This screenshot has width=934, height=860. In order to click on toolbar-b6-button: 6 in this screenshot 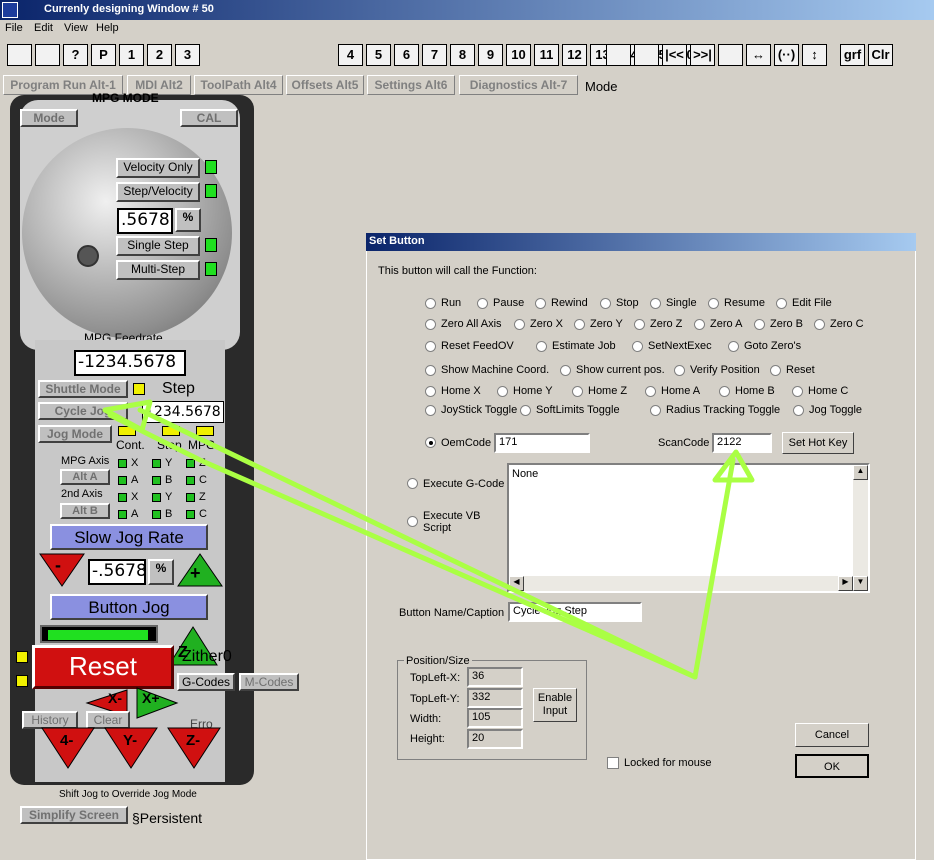, I will do `click(406, 55)`.